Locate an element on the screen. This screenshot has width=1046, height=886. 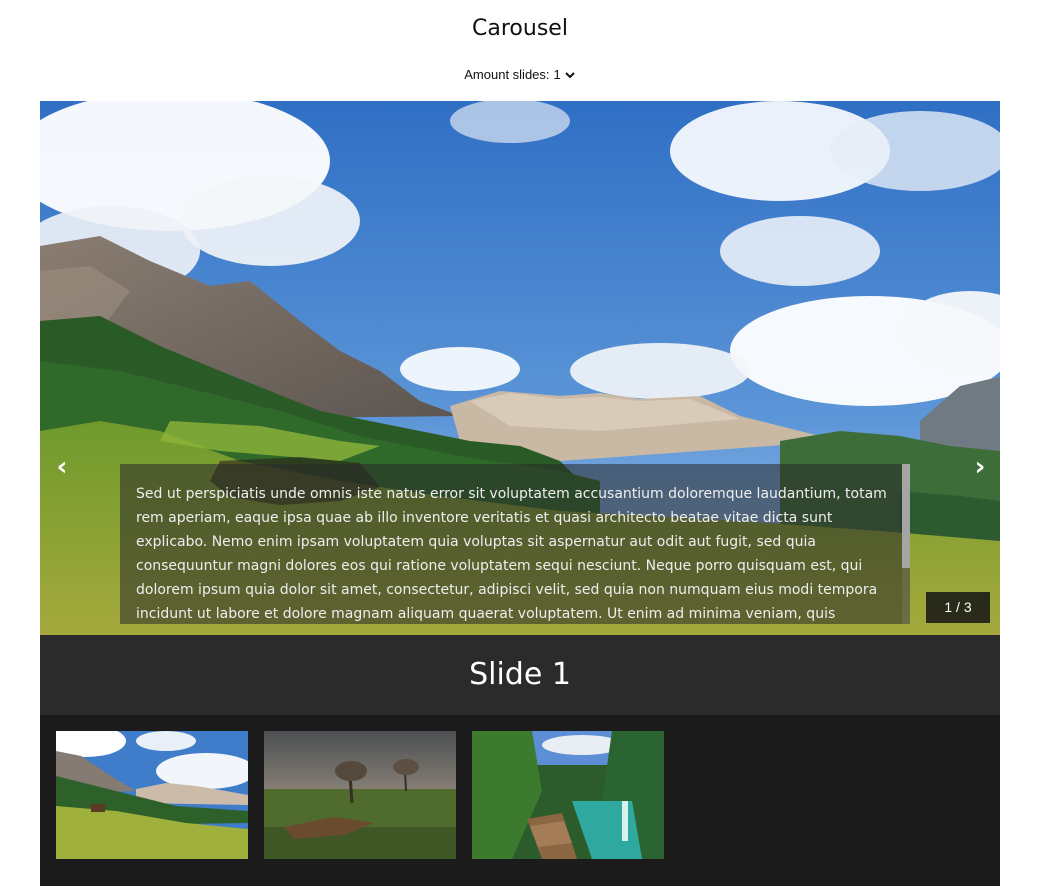
amount-slides-row: Amount slides: 1 is located at coordinates (520, 74).